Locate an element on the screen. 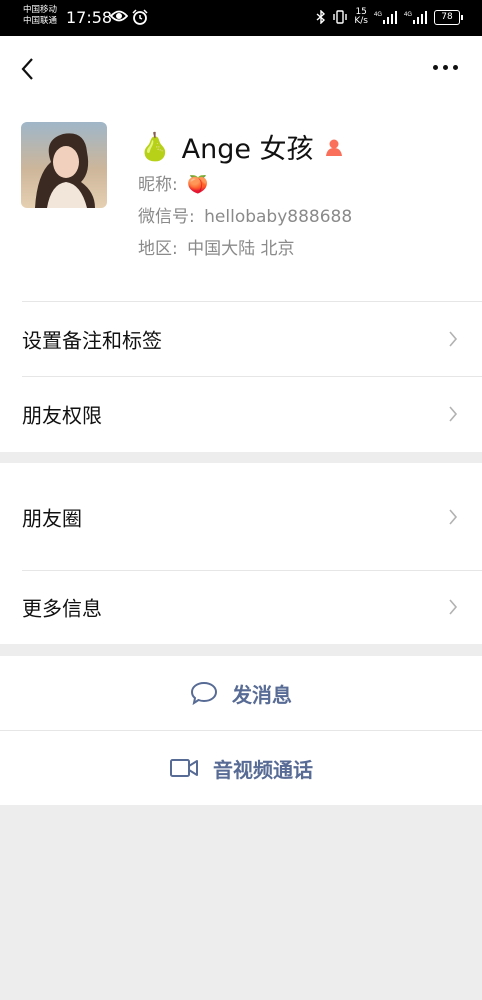  carrier-info: 中国移动 中国联通 is located at coordinates (40, 16).